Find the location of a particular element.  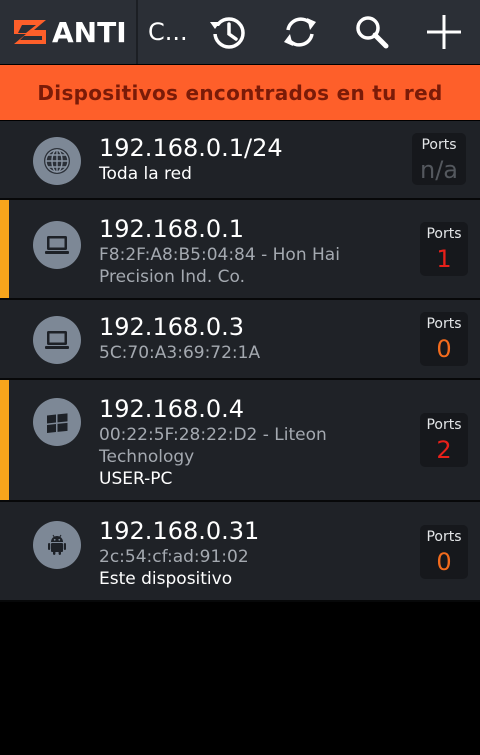

refresh-button is located at coordinates (300, 32).